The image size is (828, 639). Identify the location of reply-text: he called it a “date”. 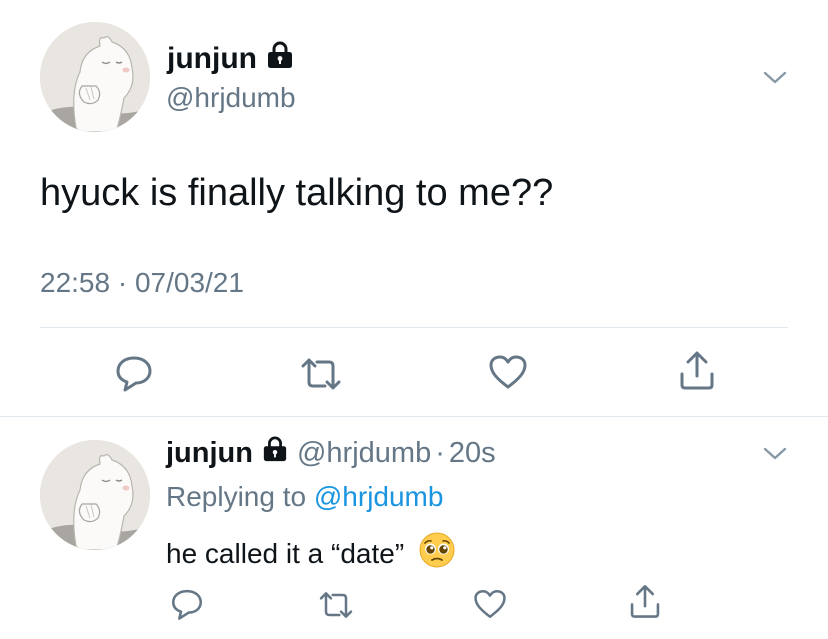
(311, 553).